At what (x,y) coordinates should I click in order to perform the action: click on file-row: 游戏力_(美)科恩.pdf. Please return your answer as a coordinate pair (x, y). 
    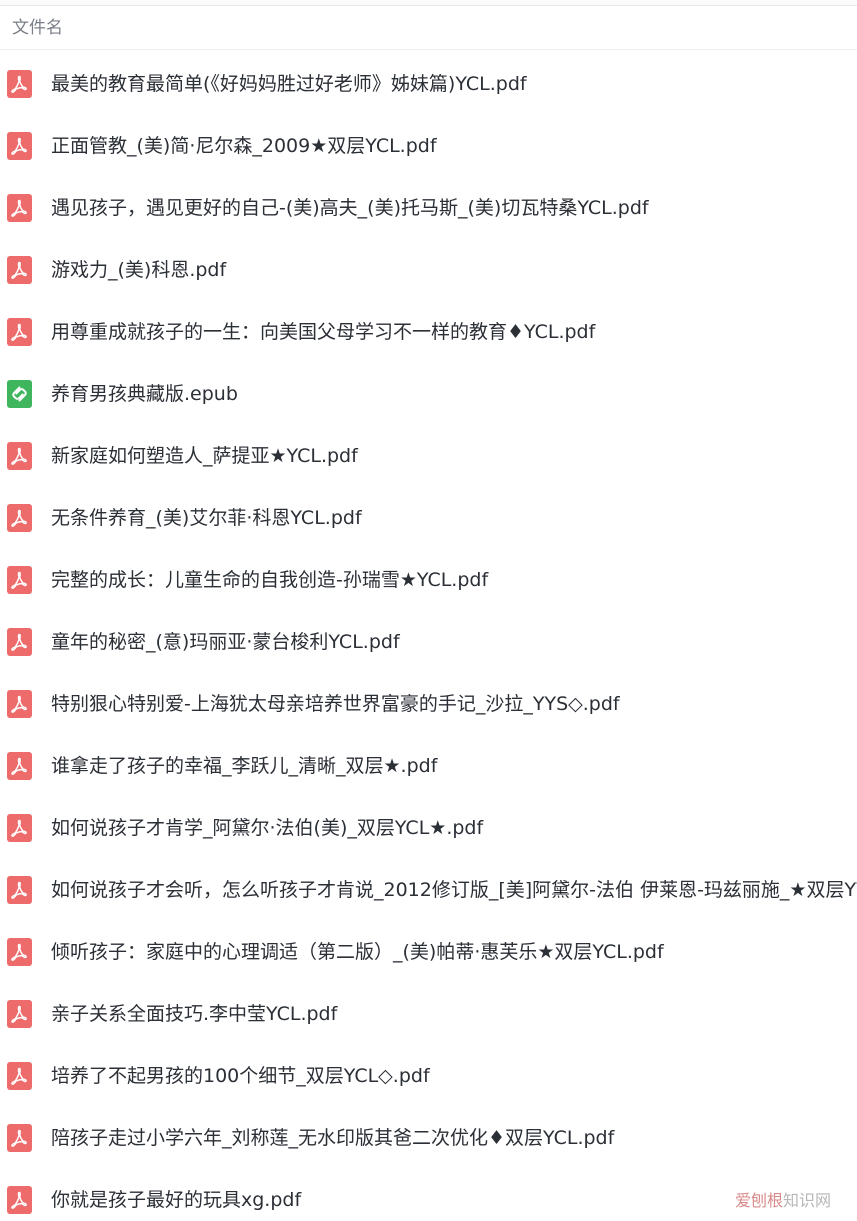
    Looking at the image, I should click on (428, 270).